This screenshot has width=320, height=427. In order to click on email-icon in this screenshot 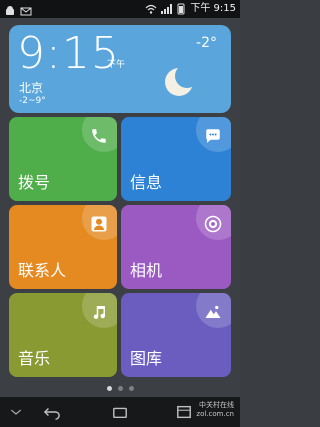, I will do `click(26, 9)`.